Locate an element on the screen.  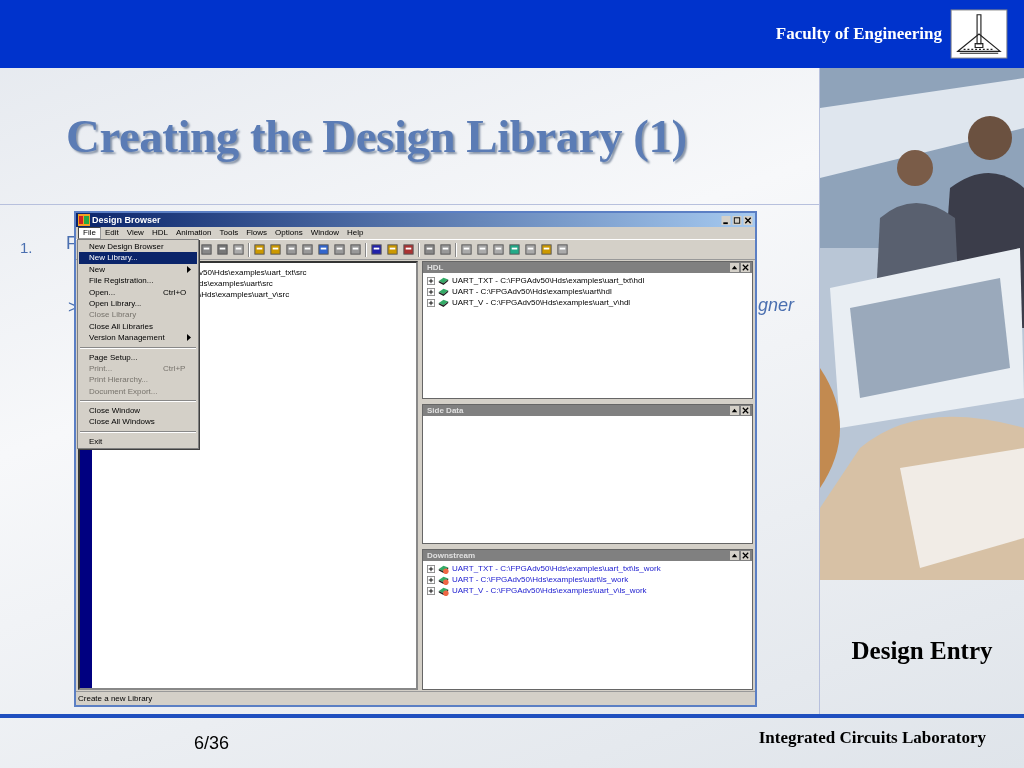
bullet-text: gner is located at coordinates (776, 305).